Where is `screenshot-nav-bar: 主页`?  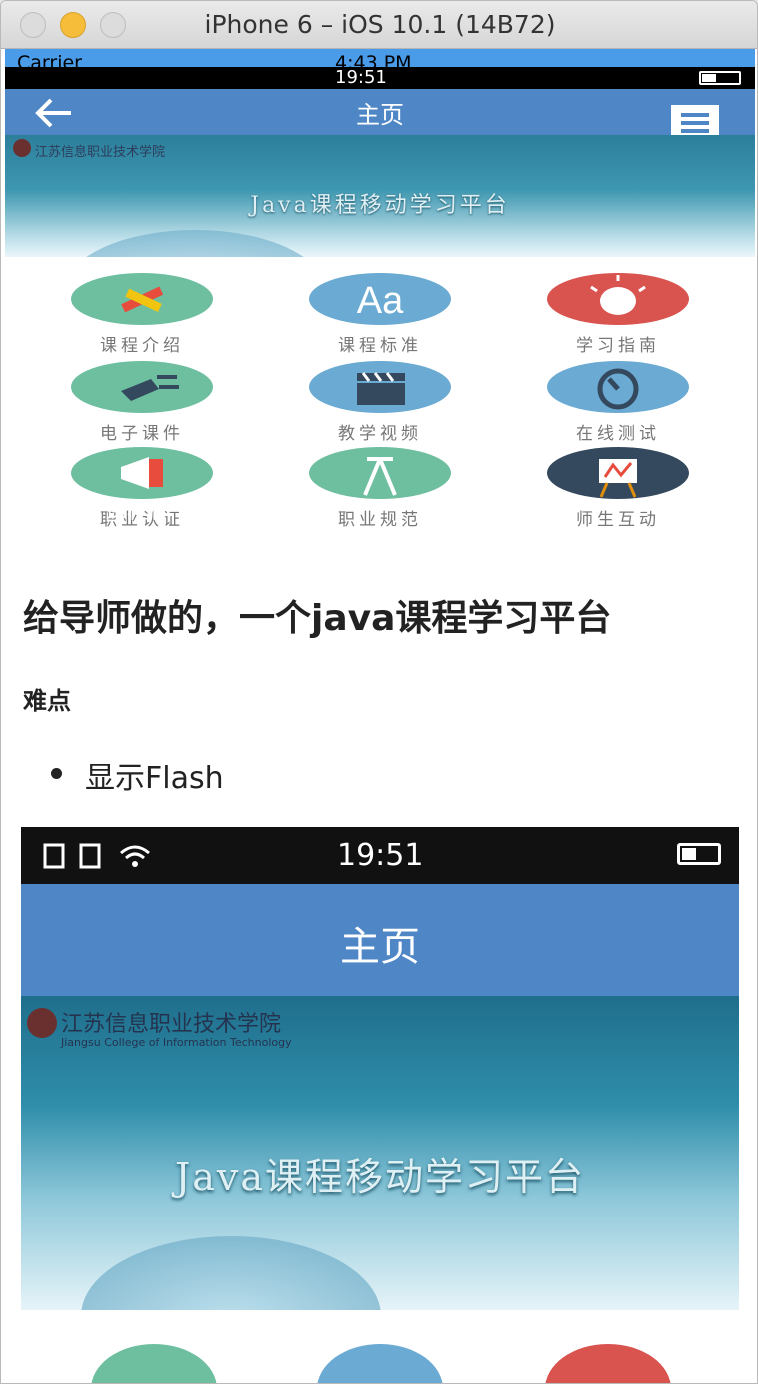
screenshot-nav-bar: 主页 is located at coordinates (380, 940).